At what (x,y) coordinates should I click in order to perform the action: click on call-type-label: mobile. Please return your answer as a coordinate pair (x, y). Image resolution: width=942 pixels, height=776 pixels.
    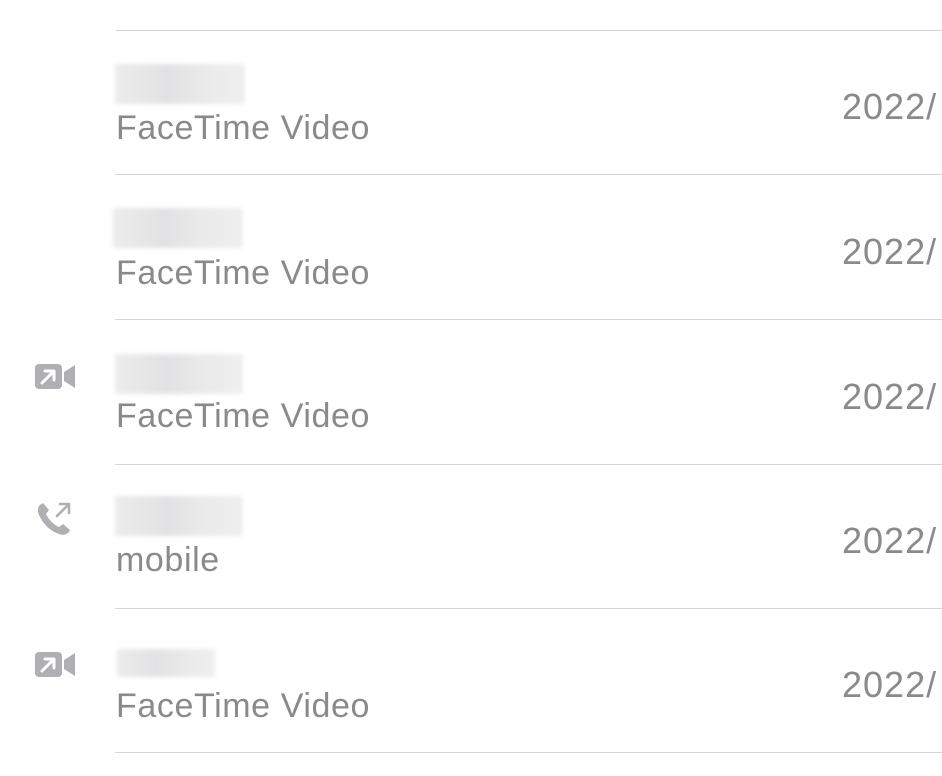
    Looking at the image, I should click on (168, 560).